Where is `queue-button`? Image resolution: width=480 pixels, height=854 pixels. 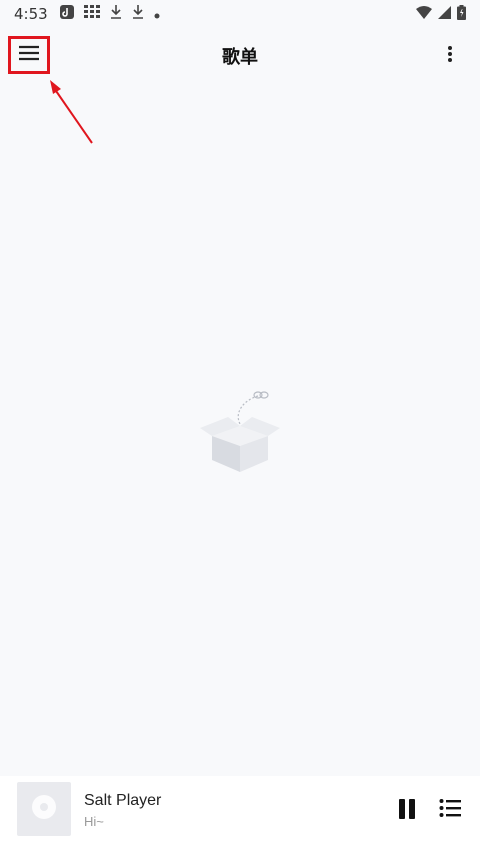 queue-button is located at coordinates (450, 809).